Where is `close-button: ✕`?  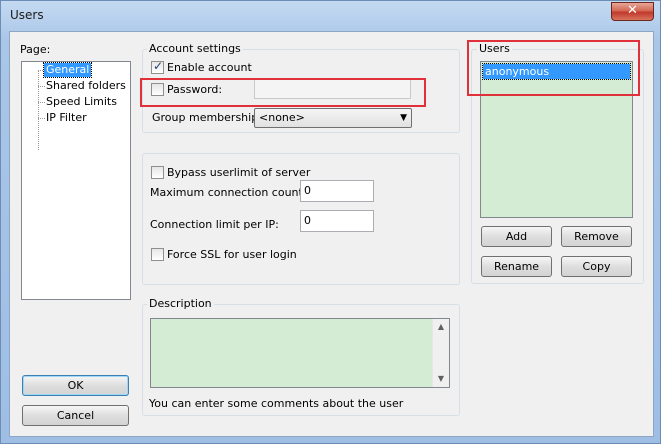
close-button: ✕ is located at coordinates (632, 11).